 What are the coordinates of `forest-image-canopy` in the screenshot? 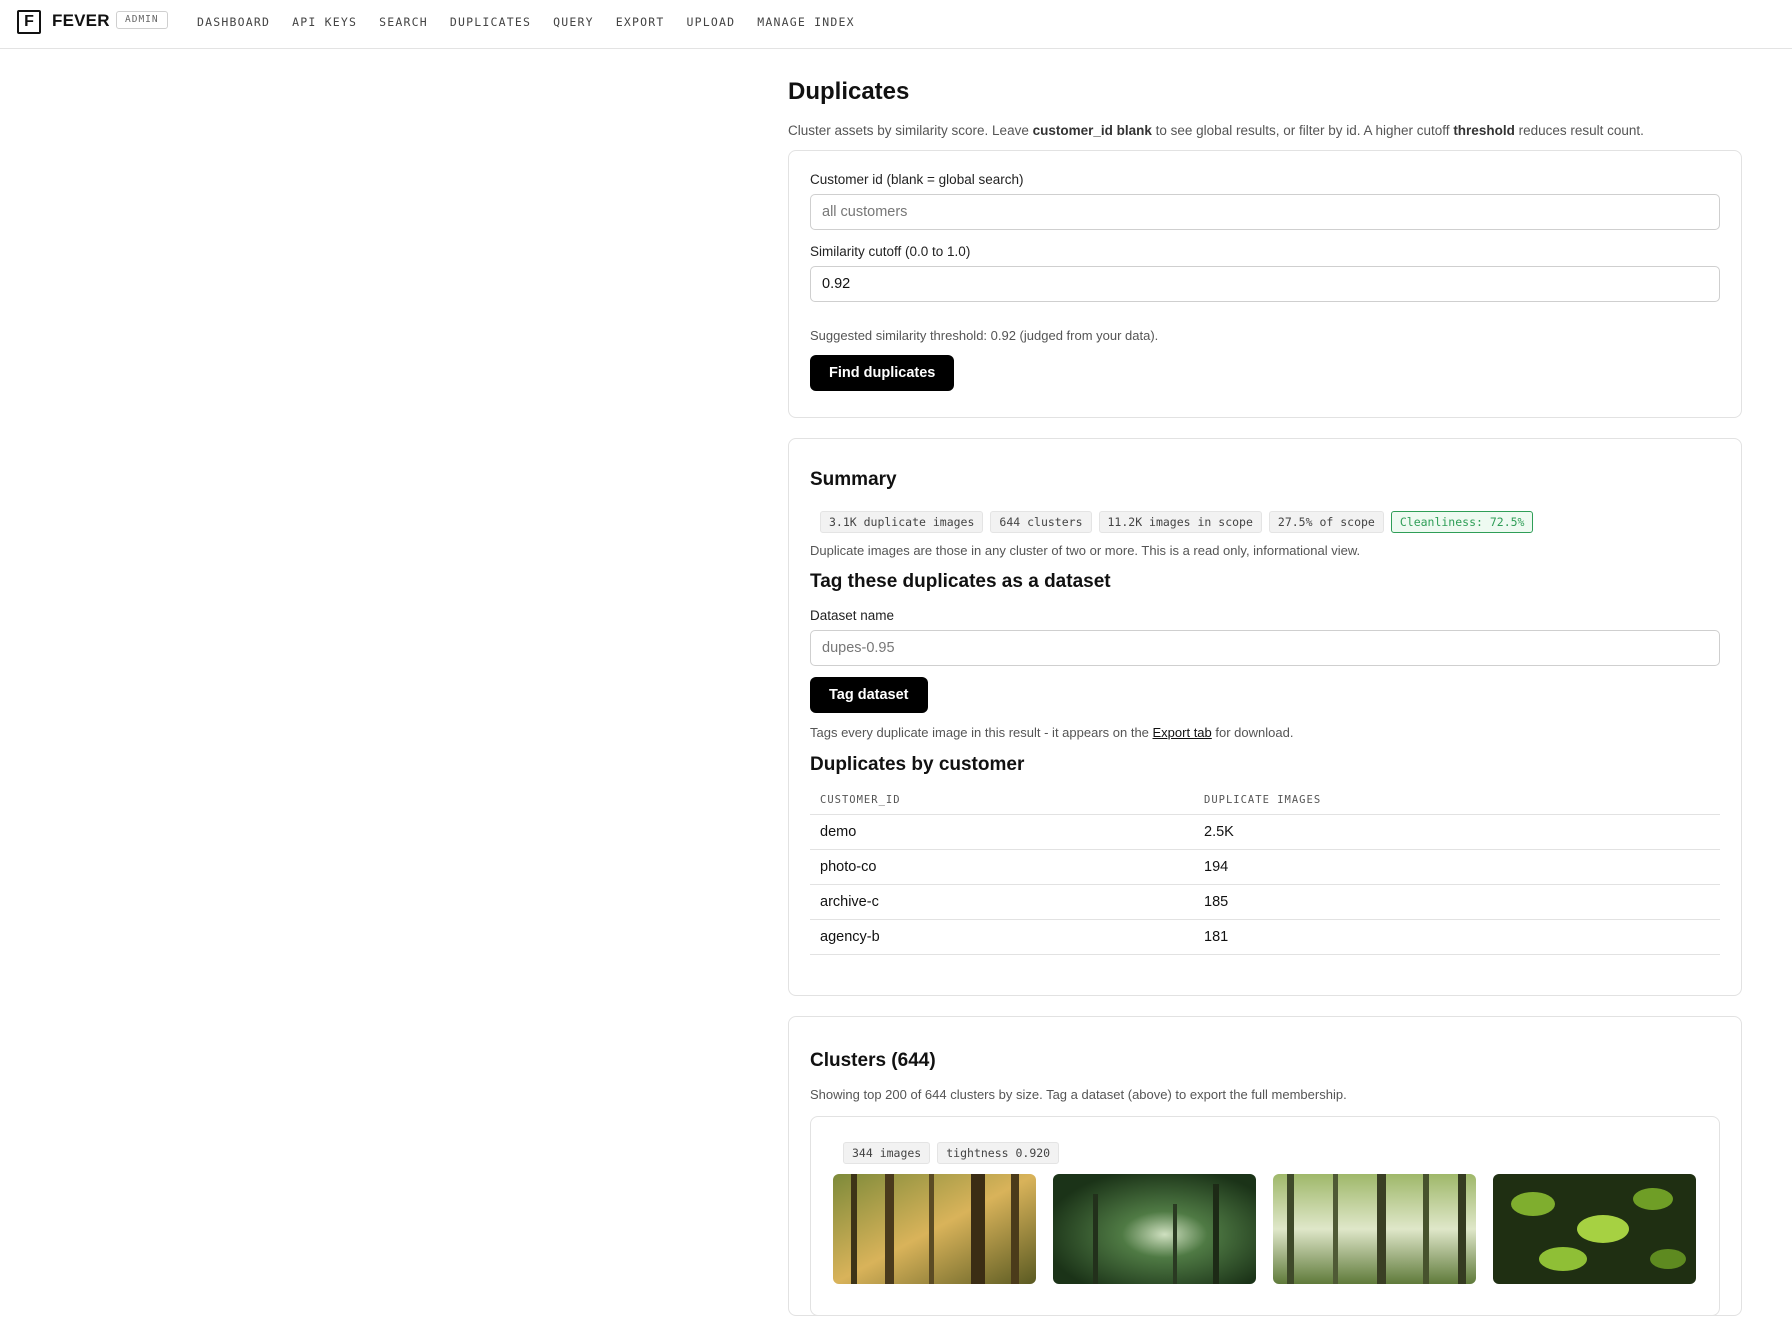 It's located at (1154, 1228).